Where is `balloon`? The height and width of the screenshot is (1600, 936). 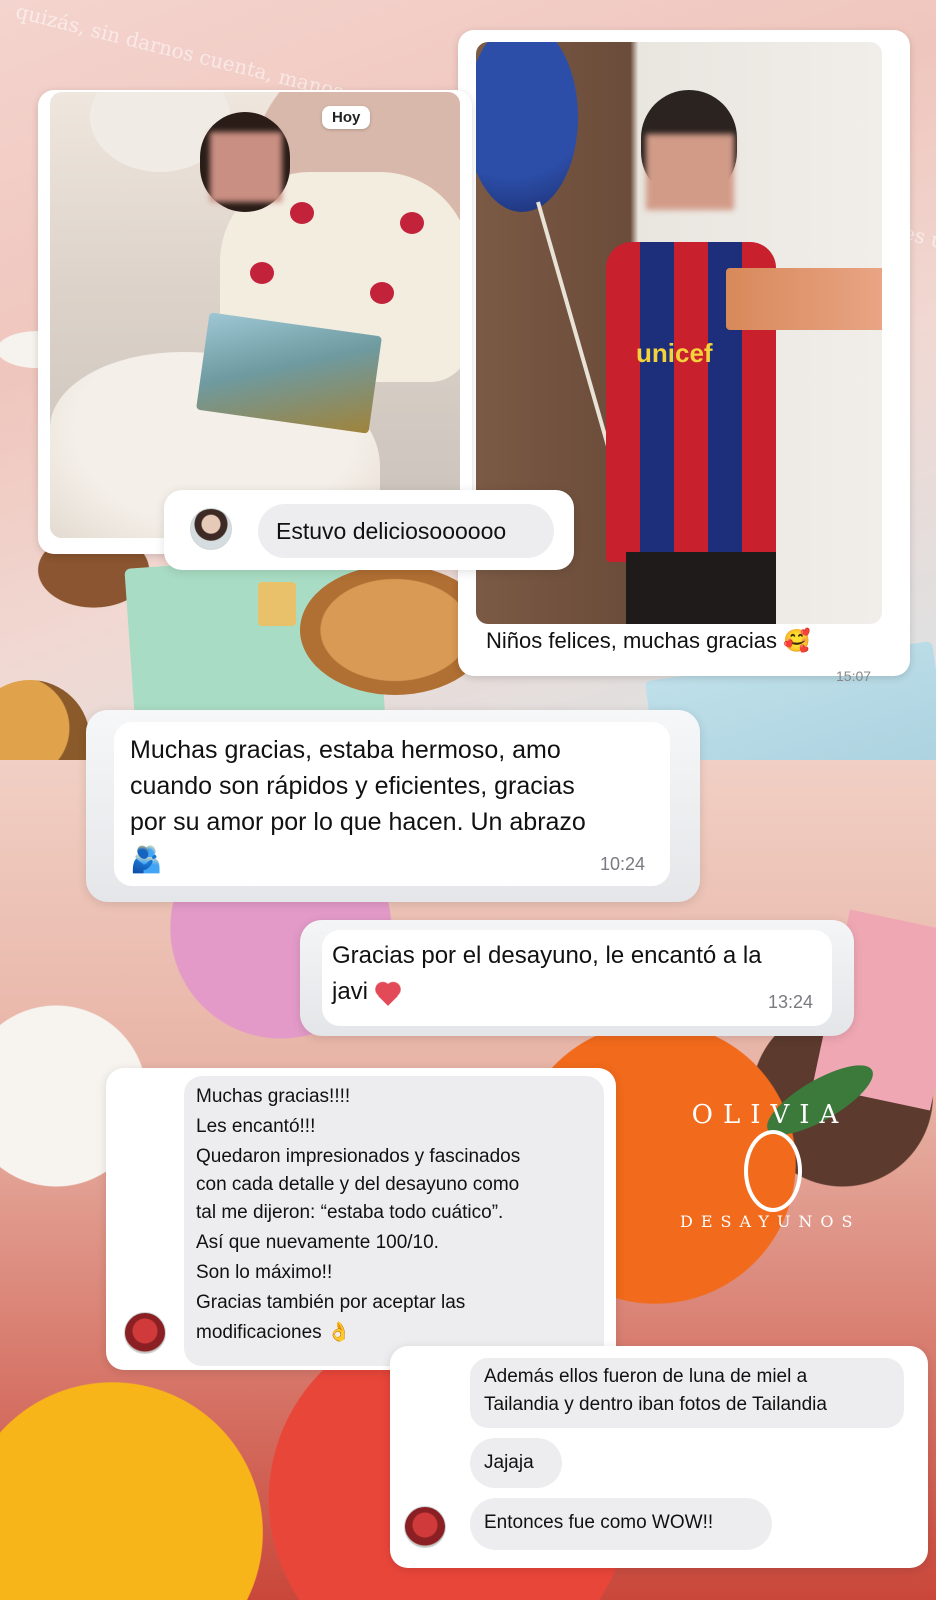 balloon is located at coordinates (527, 127).